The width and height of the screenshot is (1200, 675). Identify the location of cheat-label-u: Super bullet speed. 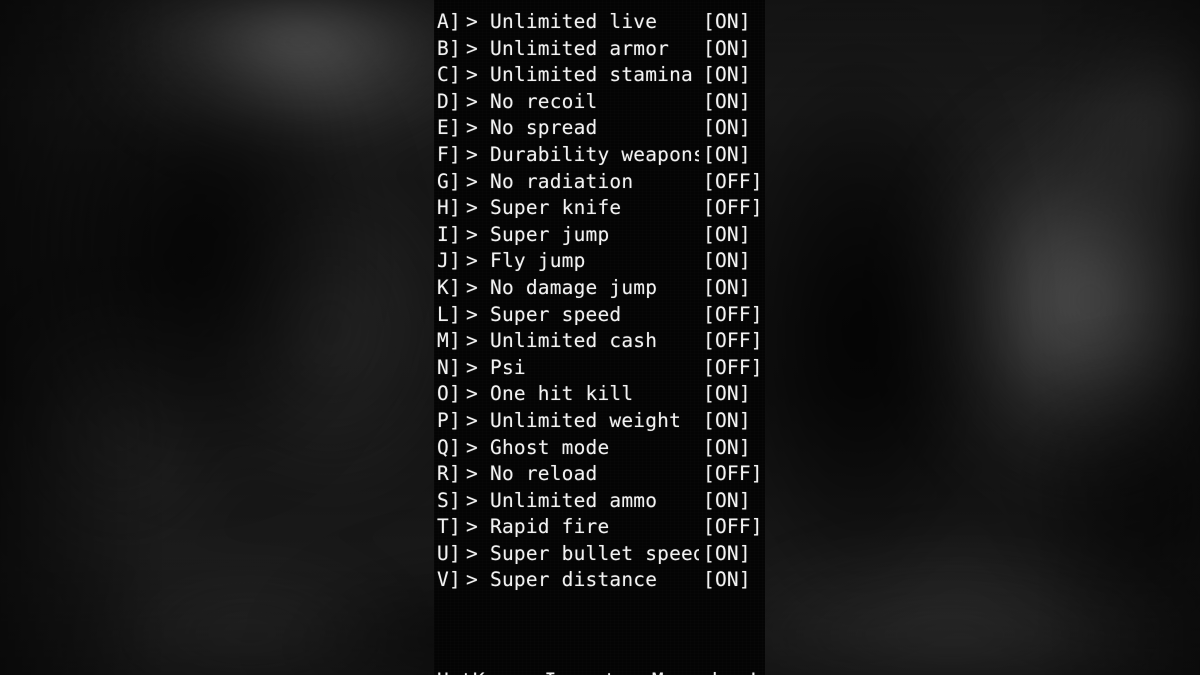
(594, 553).